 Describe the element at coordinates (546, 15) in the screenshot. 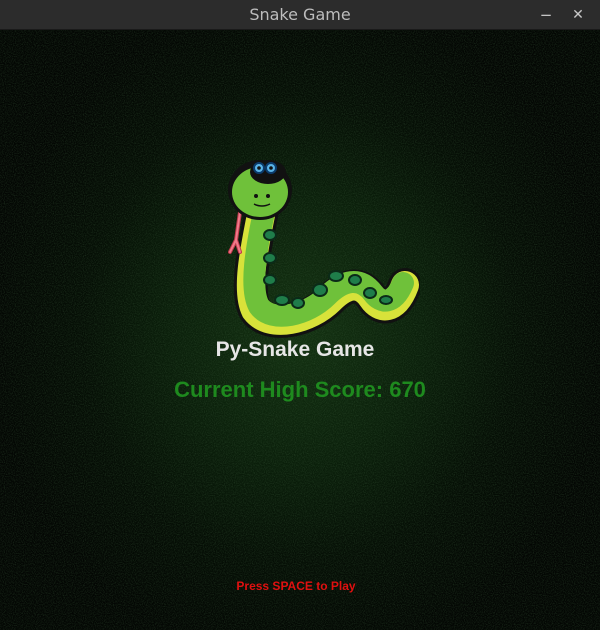

I see `minimize-button: −` at that location.